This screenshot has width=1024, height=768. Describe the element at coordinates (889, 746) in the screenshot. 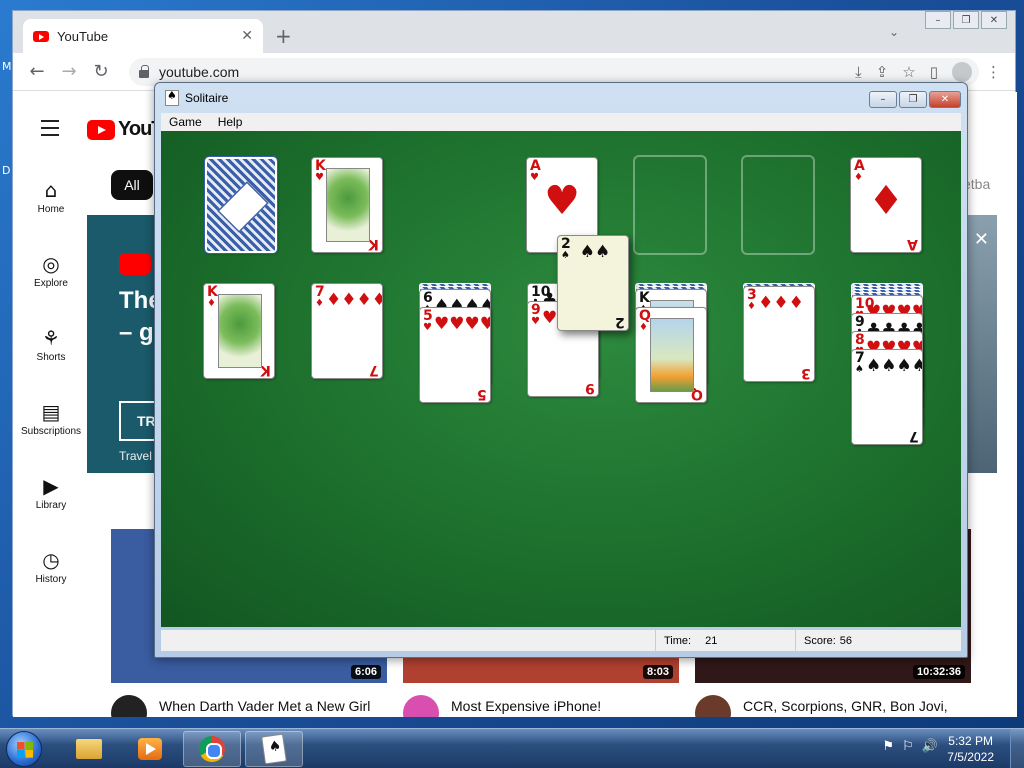

I see `network-icon: ⚑` at that location.